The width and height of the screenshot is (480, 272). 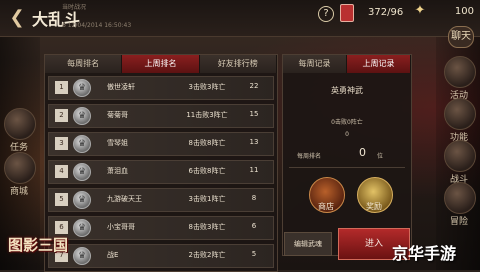 I want to click on mall-label: 商城, so click(x=18, y=192).